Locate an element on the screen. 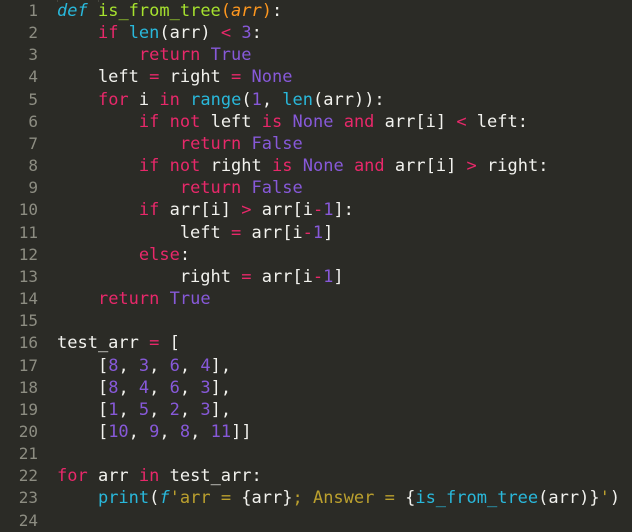  token-plain: { is located at coordinates (410, 498).